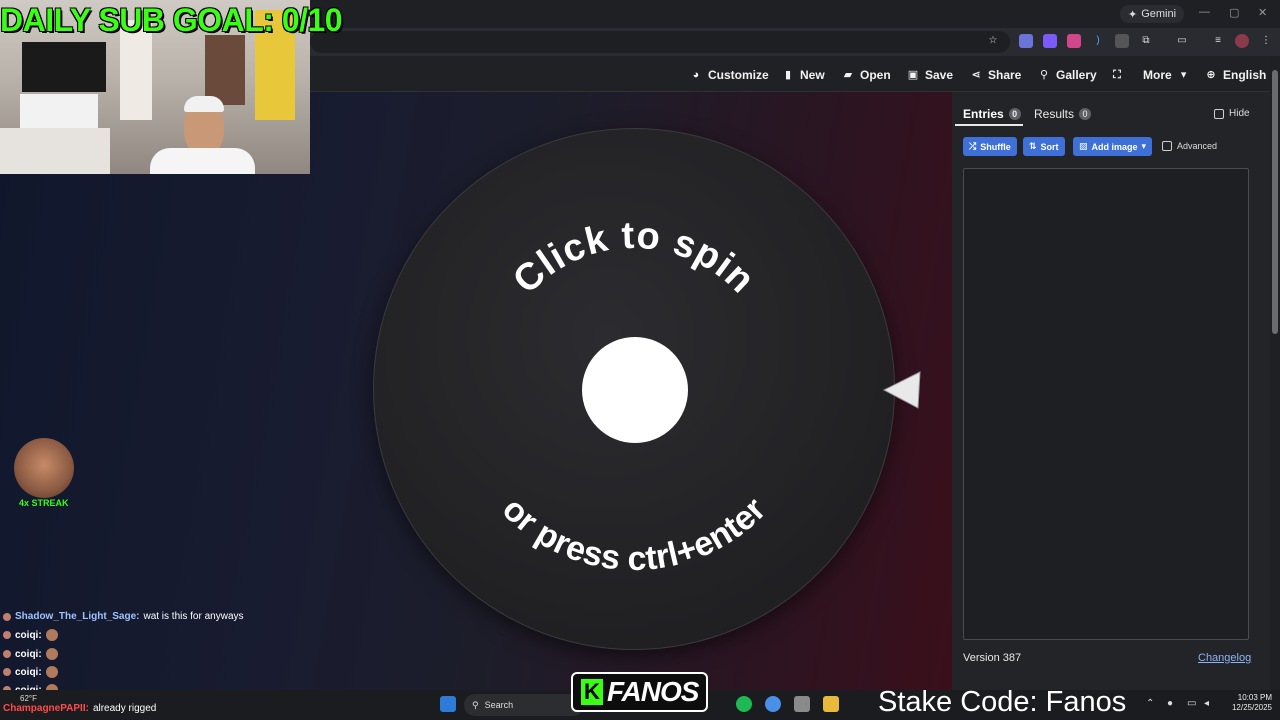 The height and width of the screenshot is (720, 1280). I want to click on twitch-extension-icon, so click(1050, 41).